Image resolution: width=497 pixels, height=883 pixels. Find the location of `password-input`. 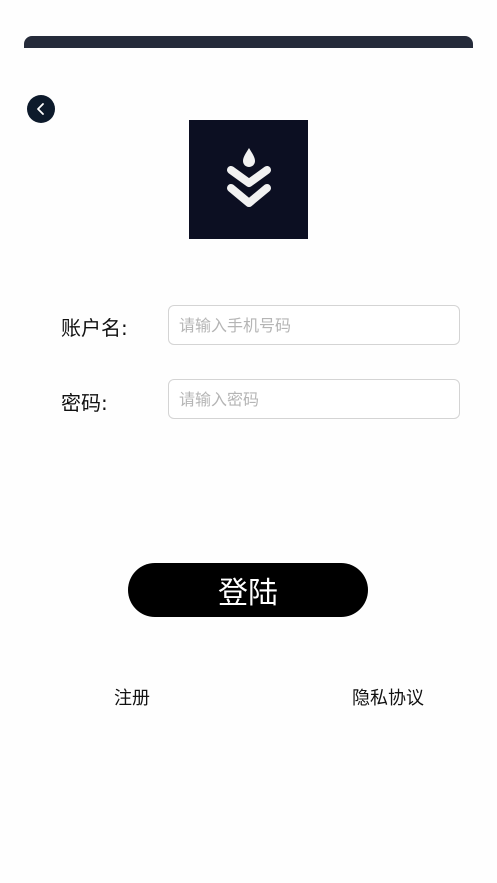

password-input is located at coordinates (314, 399).